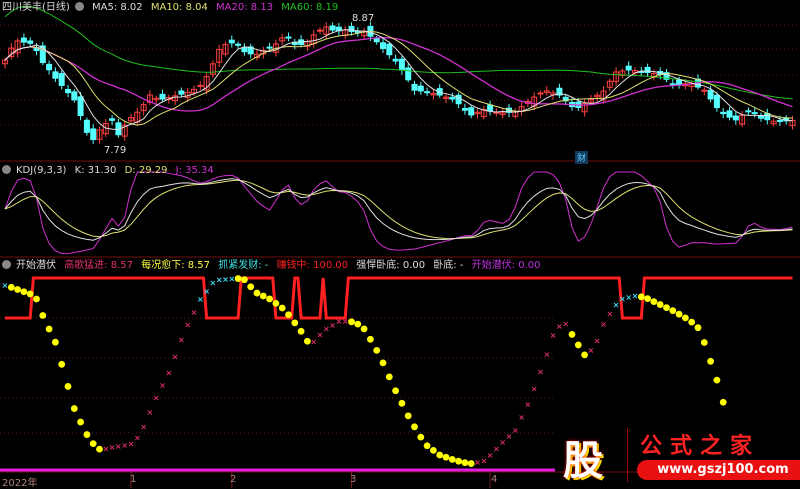  Describe the element at coordinates (353, 479) in the screenshot. I see `axis-month-label: 3` at that location.